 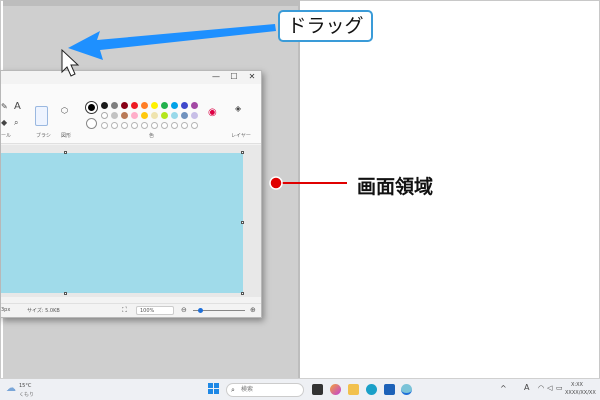 What do you see at coordinates (11, 388) in the screenshot?
I see `cloud-icon: ☁` at bounding box center [11, 388].